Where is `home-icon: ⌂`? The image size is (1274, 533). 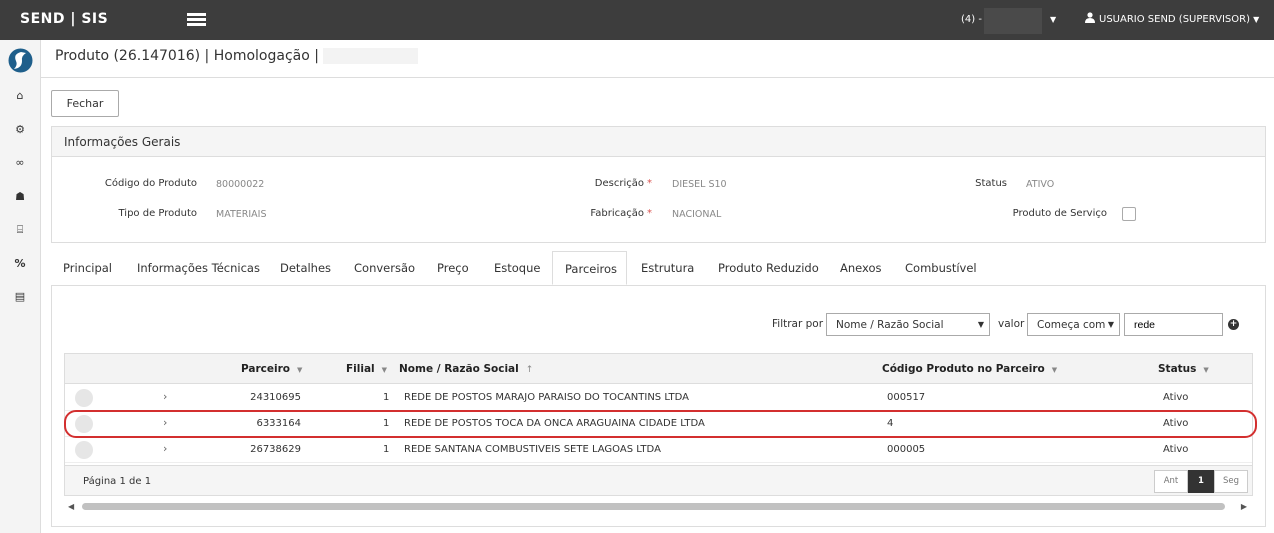 home-icon: ⌂ is located at coordinates (20, 96).